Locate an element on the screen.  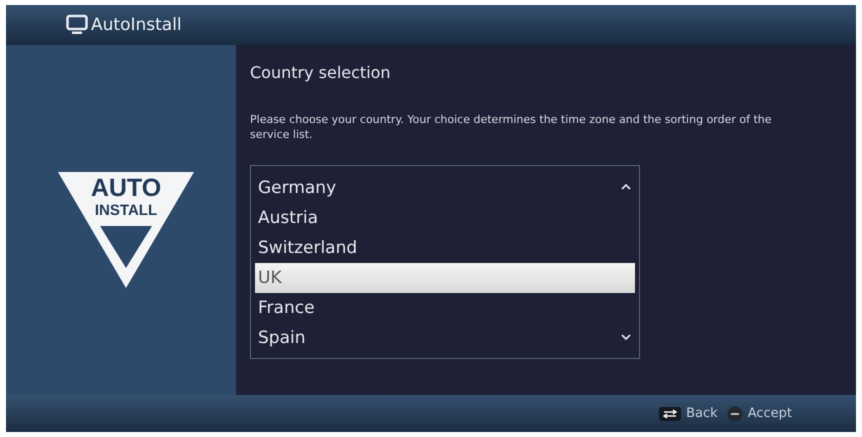
section-heading: Country selection is located at coordinates (321, 72).